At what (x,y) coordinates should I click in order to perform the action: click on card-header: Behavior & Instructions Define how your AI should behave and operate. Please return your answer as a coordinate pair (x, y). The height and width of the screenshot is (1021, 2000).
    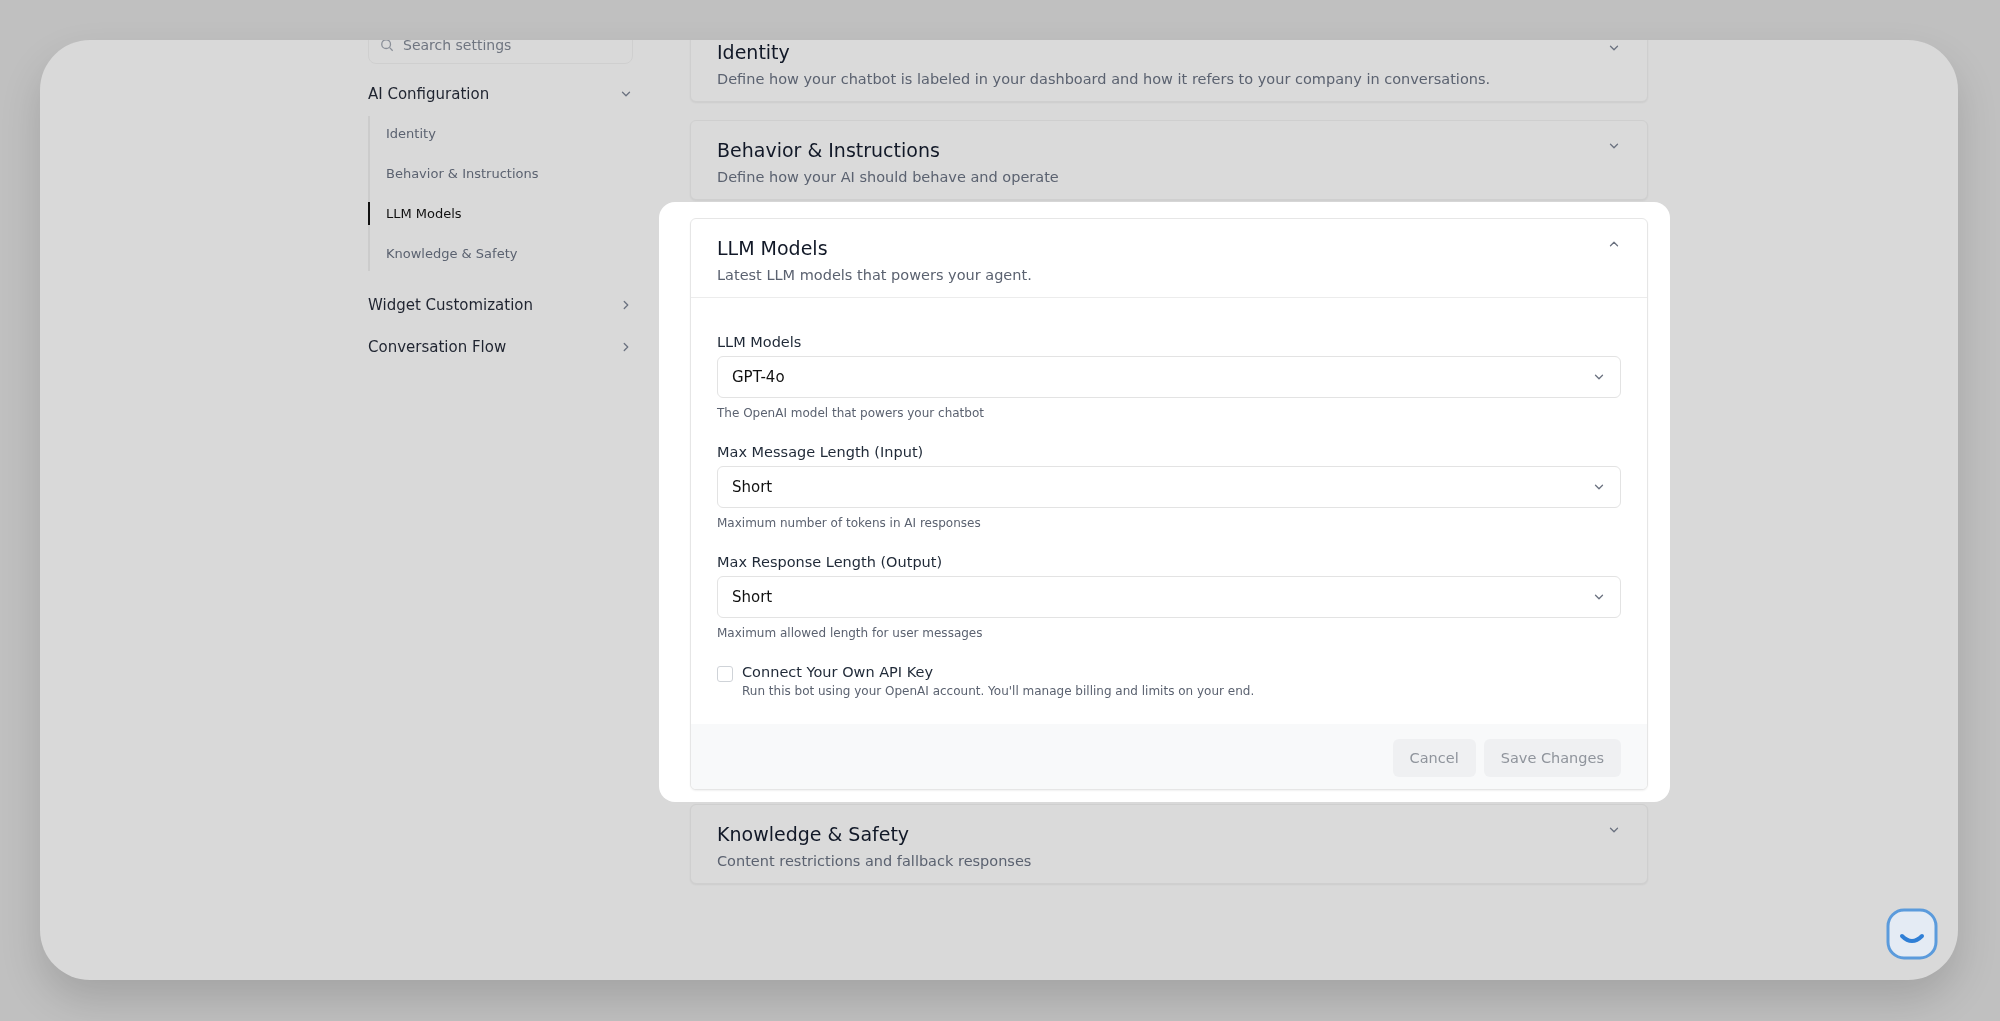
    Looking at the image, I should click on (1169, 160).